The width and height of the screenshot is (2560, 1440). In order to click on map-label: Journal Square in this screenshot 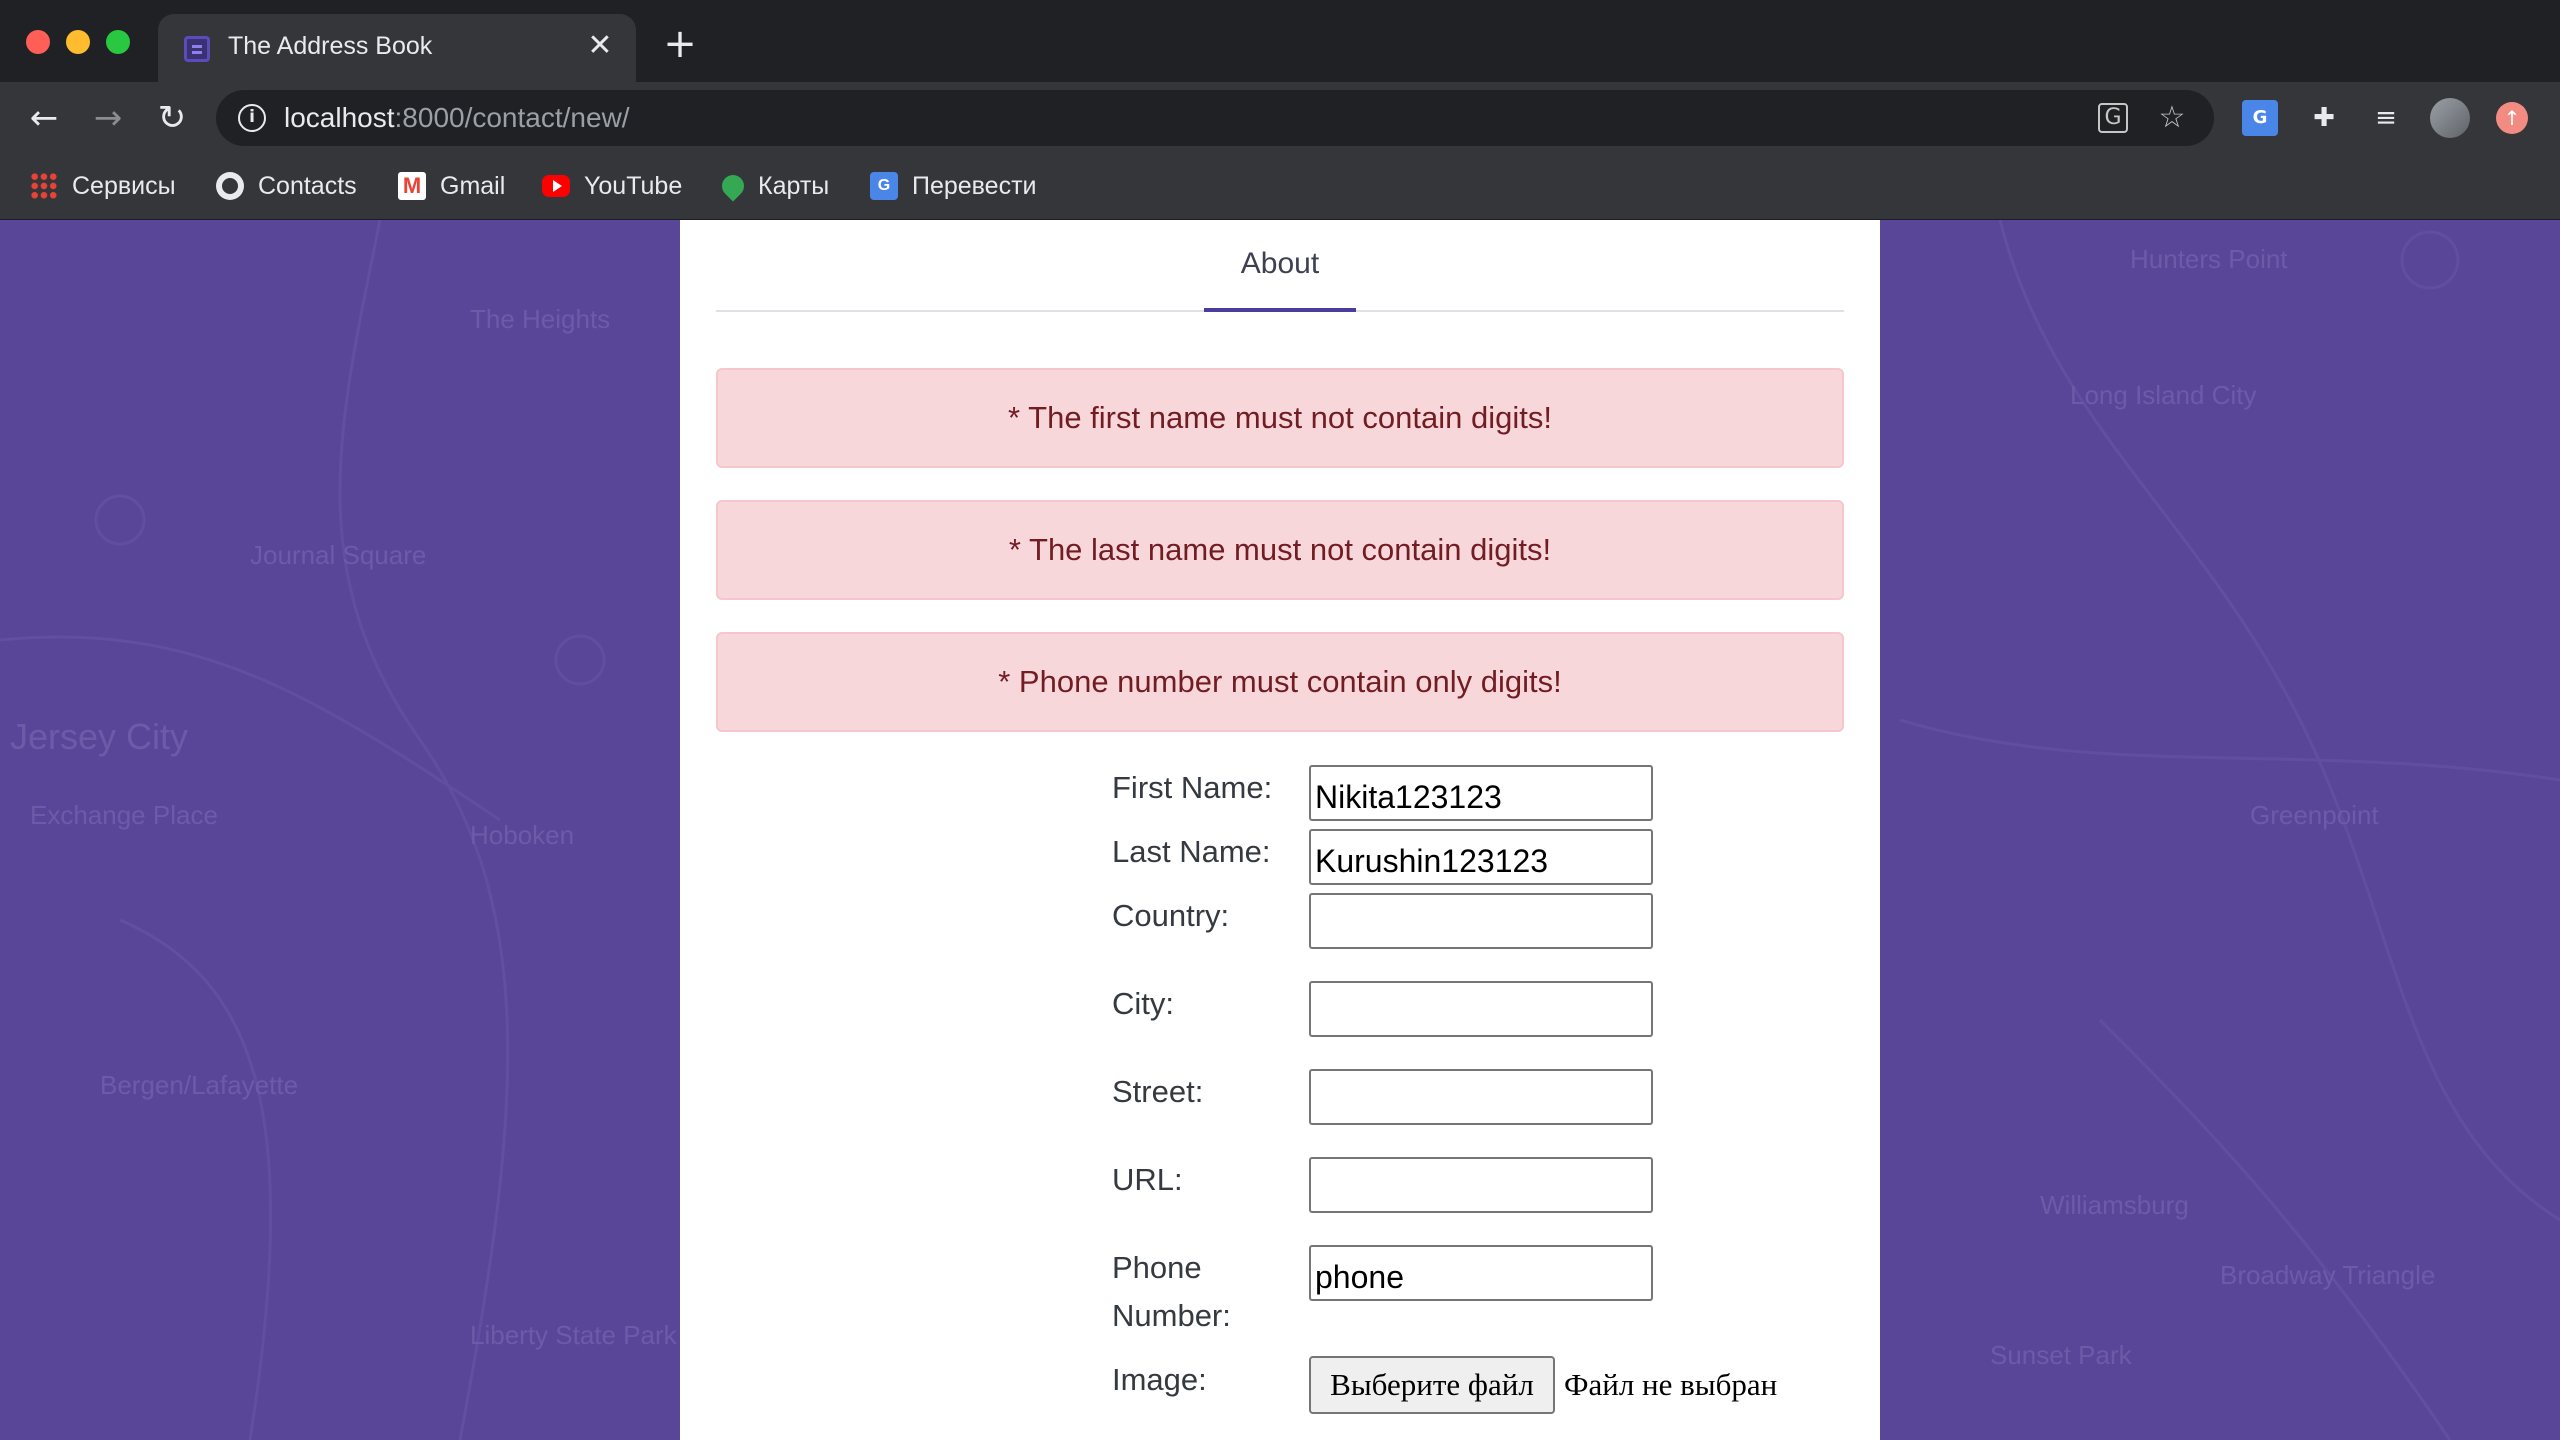, I will do `click(338, 555)`.